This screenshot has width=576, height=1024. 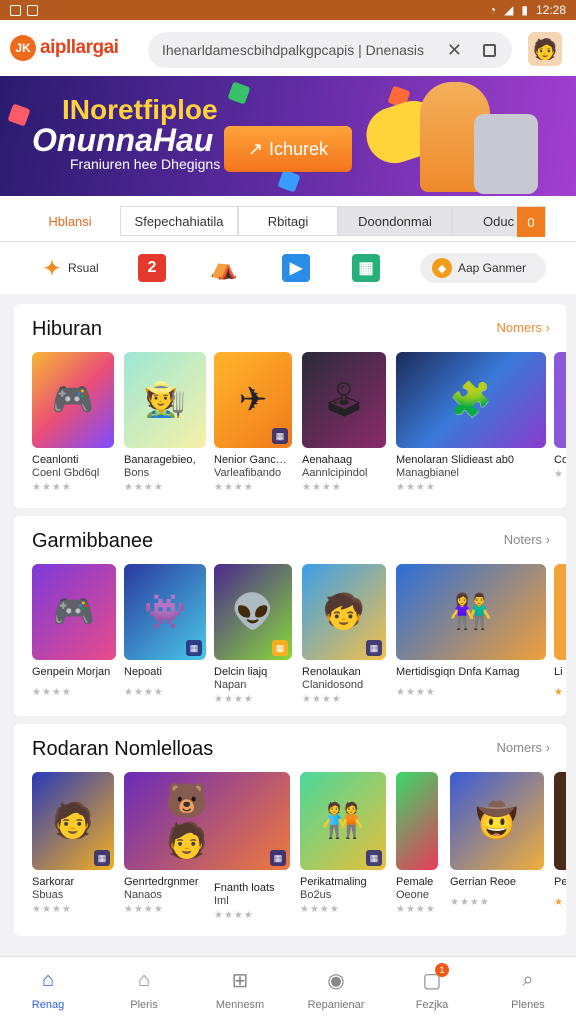 I want to click on app-thumbnail: 🎮, so click(x=73, y=400).